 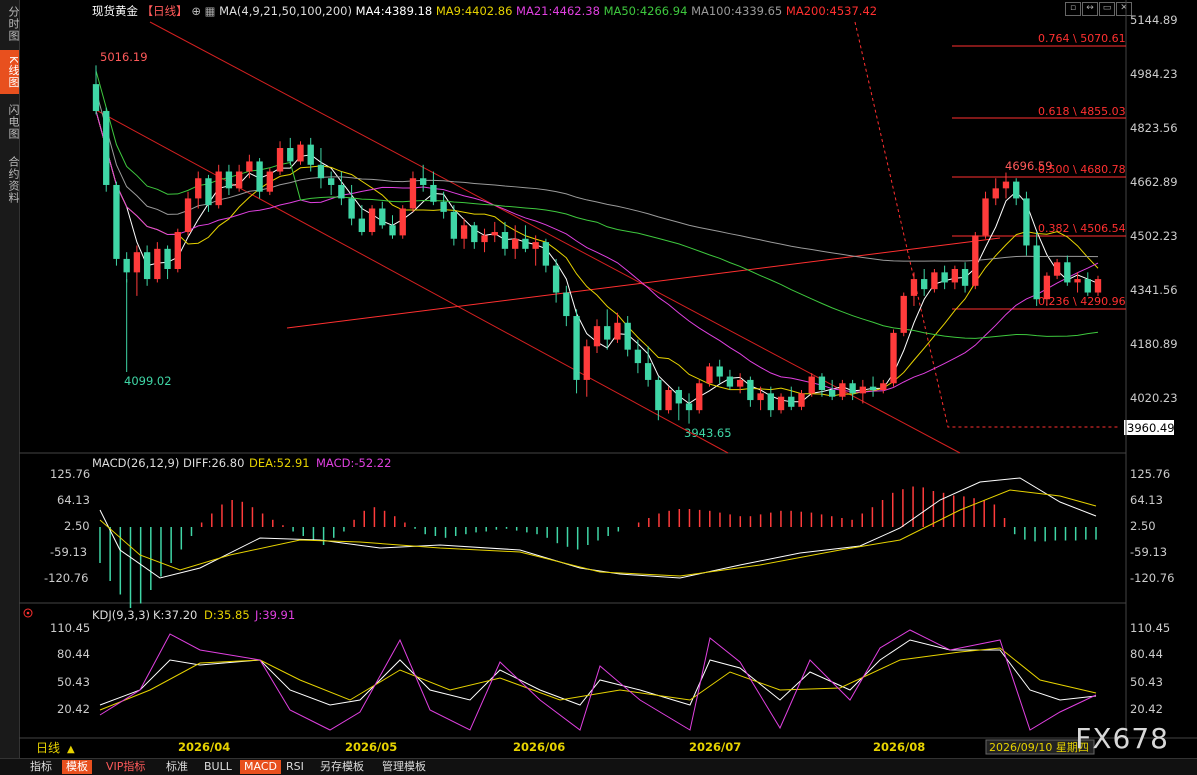 What do you see at coordinates (643, 283) in the screenshot?
I see `trend-line` at bounding box center [643, 283].